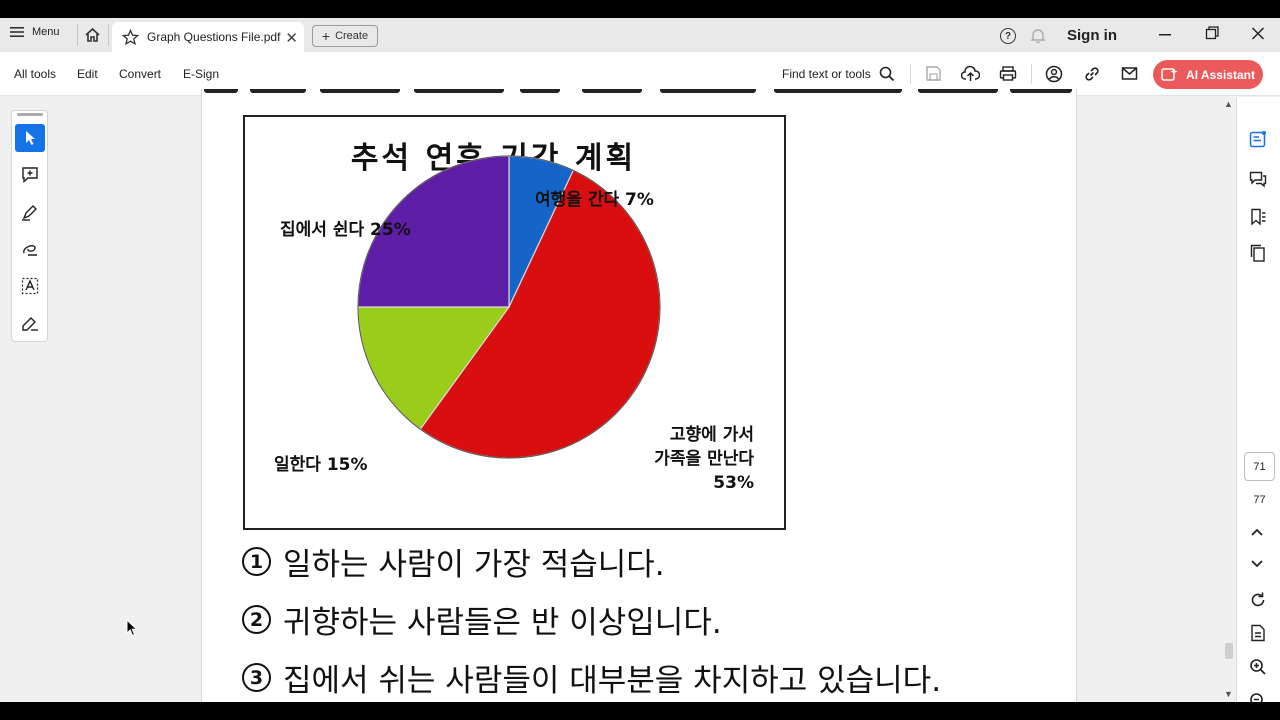 The height and width of the screenshot is (720, 1280). What do you see at coordinates (1008, 36) in the screenshot?
I see `help-icon: ?` at bounding box center [1008, 36].